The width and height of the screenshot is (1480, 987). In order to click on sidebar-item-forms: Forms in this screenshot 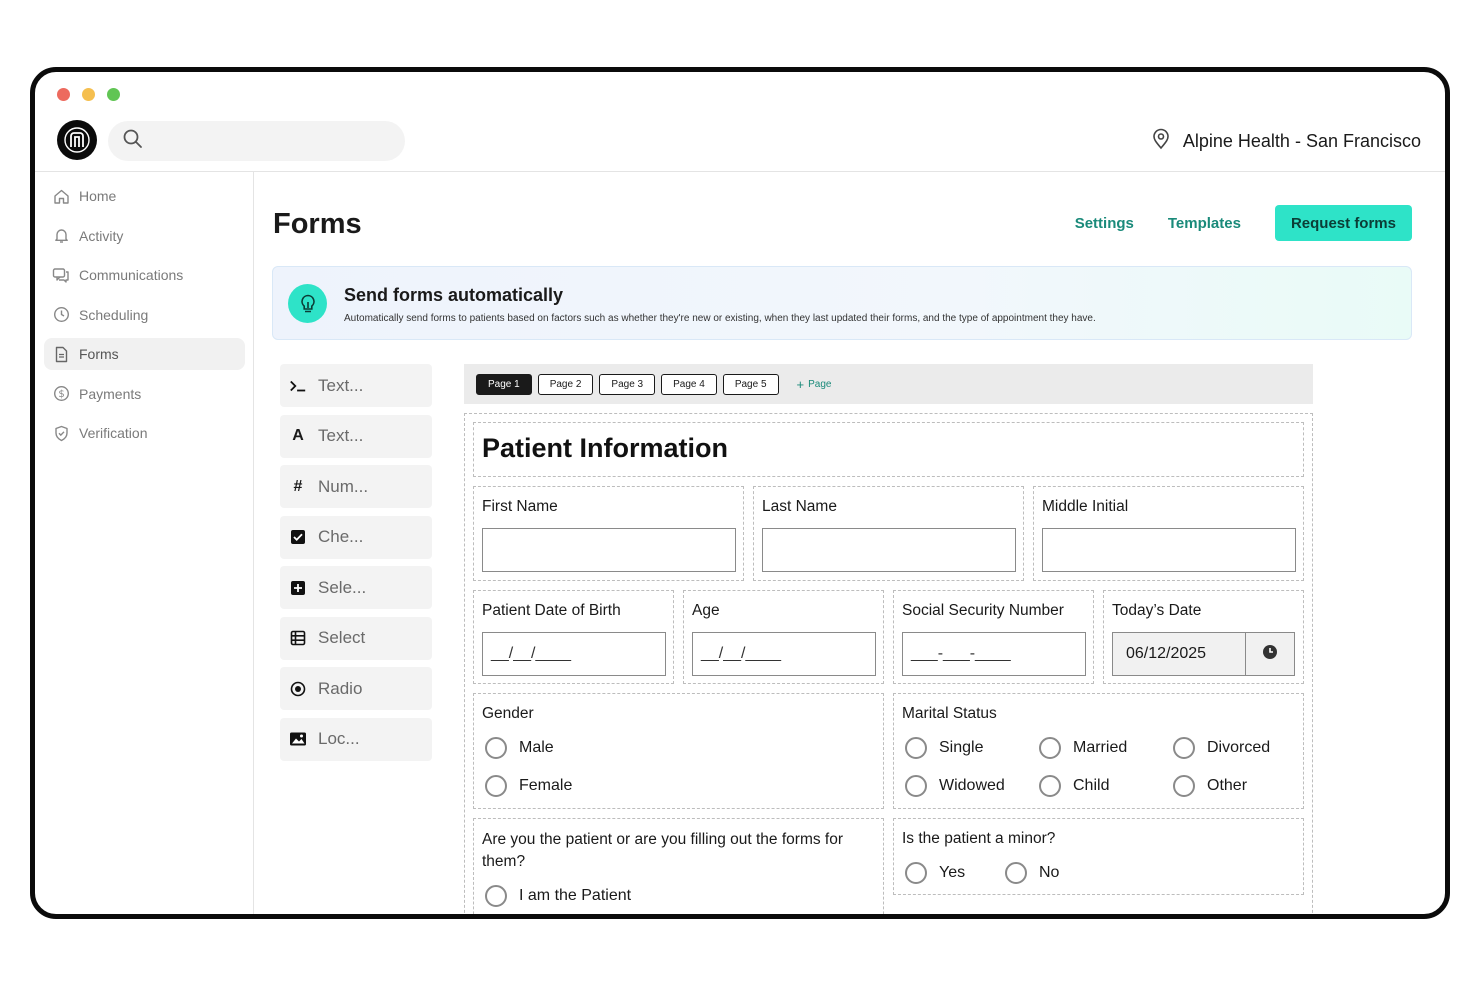, I will do `click(144, 354)`.